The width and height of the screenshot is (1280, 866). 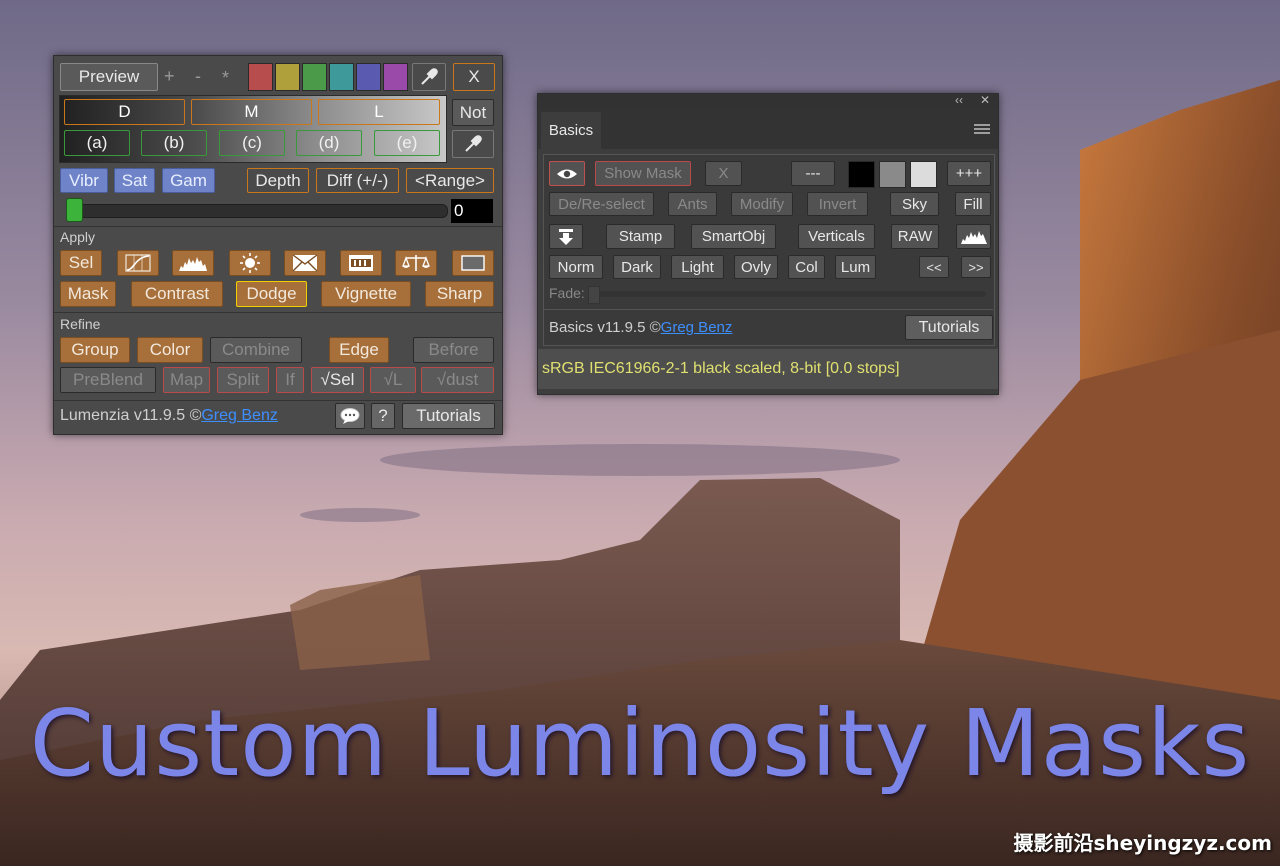 I want to click on zone-eyedropper-icon, so click(x=473, y=144).